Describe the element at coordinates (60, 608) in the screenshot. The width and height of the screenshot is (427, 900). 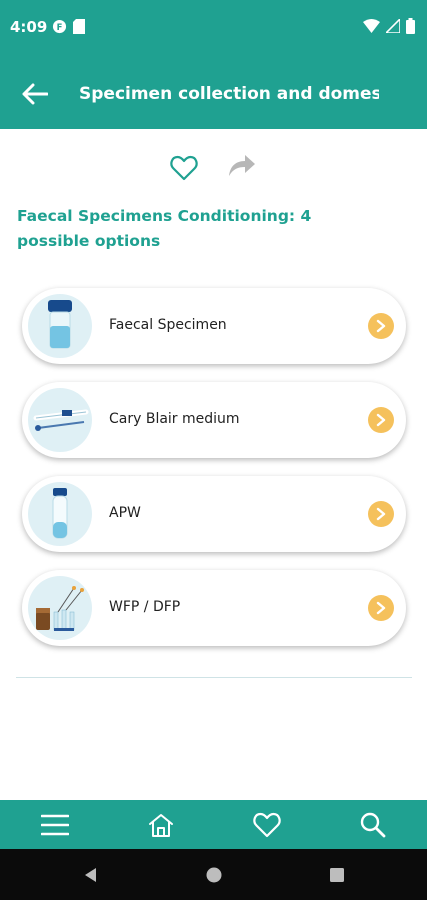
I see `filter-paper-kit-icon` at that location.